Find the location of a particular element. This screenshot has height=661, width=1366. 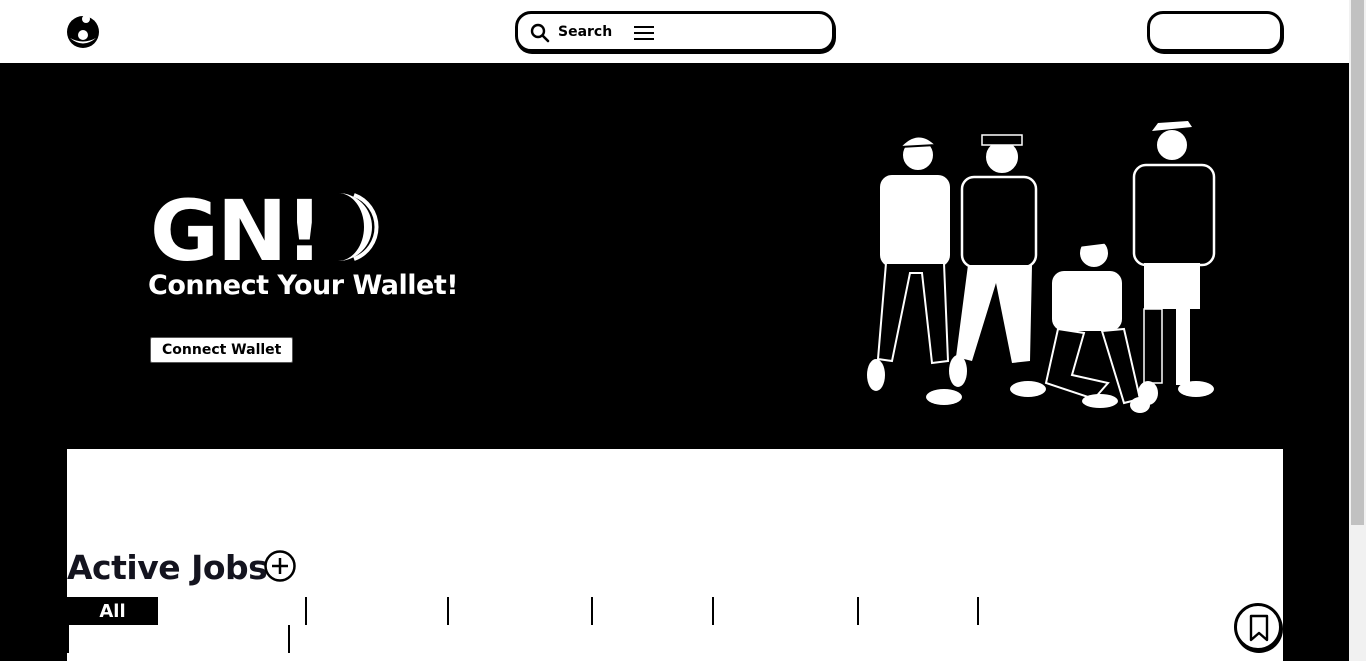

donut-logo-icon is located at coordinates (83, 32).